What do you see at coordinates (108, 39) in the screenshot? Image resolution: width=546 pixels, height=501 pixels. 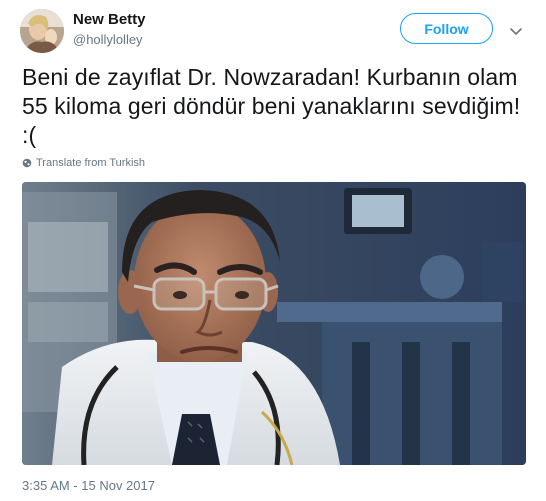 I see `user-handle: @hollylolley` at bounding box center [108, 39].